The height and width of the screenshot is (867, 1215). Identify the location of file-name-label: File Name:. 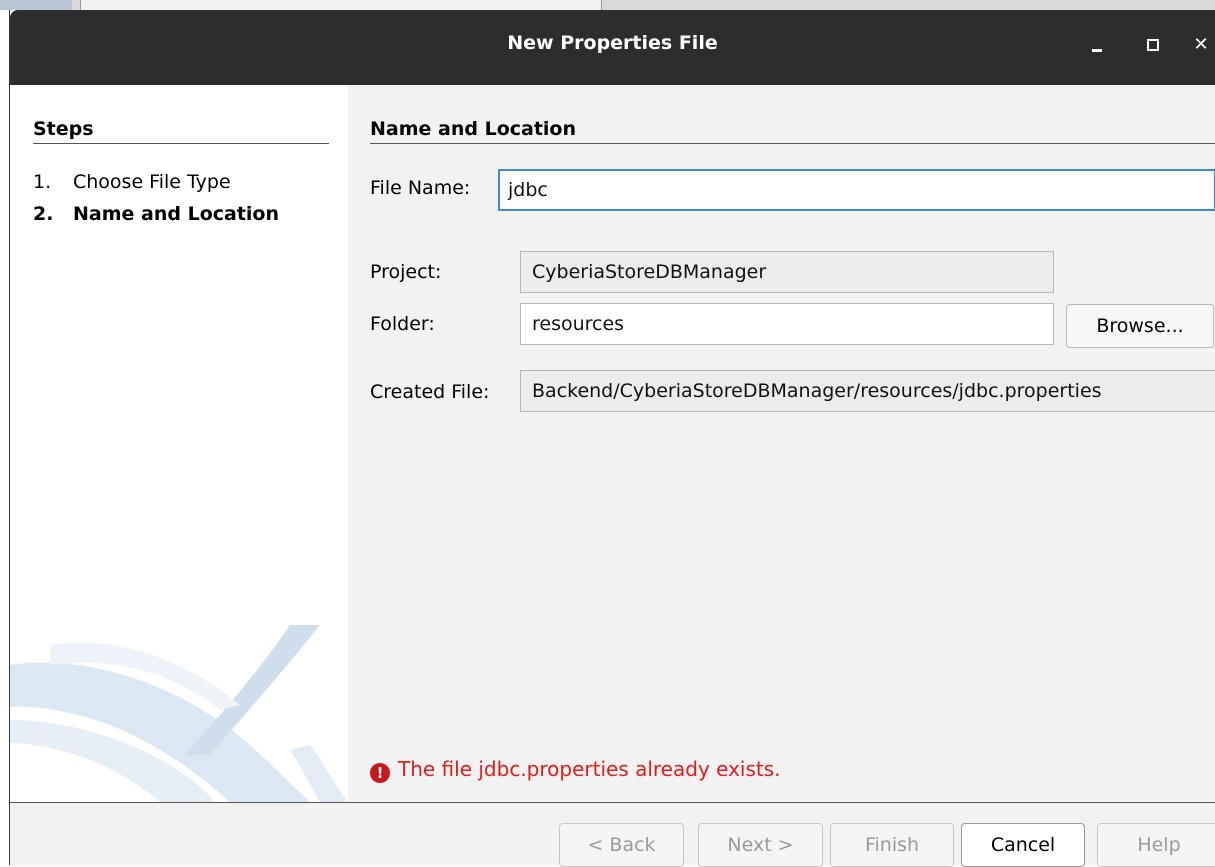
(420, 188).